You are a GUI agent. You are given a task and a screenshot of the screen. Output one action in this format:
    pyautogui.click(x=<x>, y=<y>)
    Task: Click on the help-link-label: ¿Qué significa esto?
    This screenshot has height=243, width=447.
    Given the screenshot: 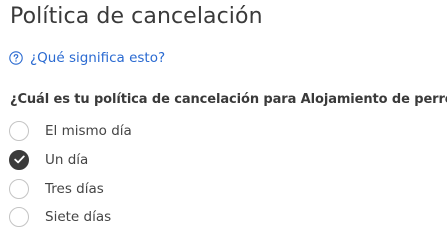 What is the action you would take?
    pyautogui.click(x=98, y=58)
    